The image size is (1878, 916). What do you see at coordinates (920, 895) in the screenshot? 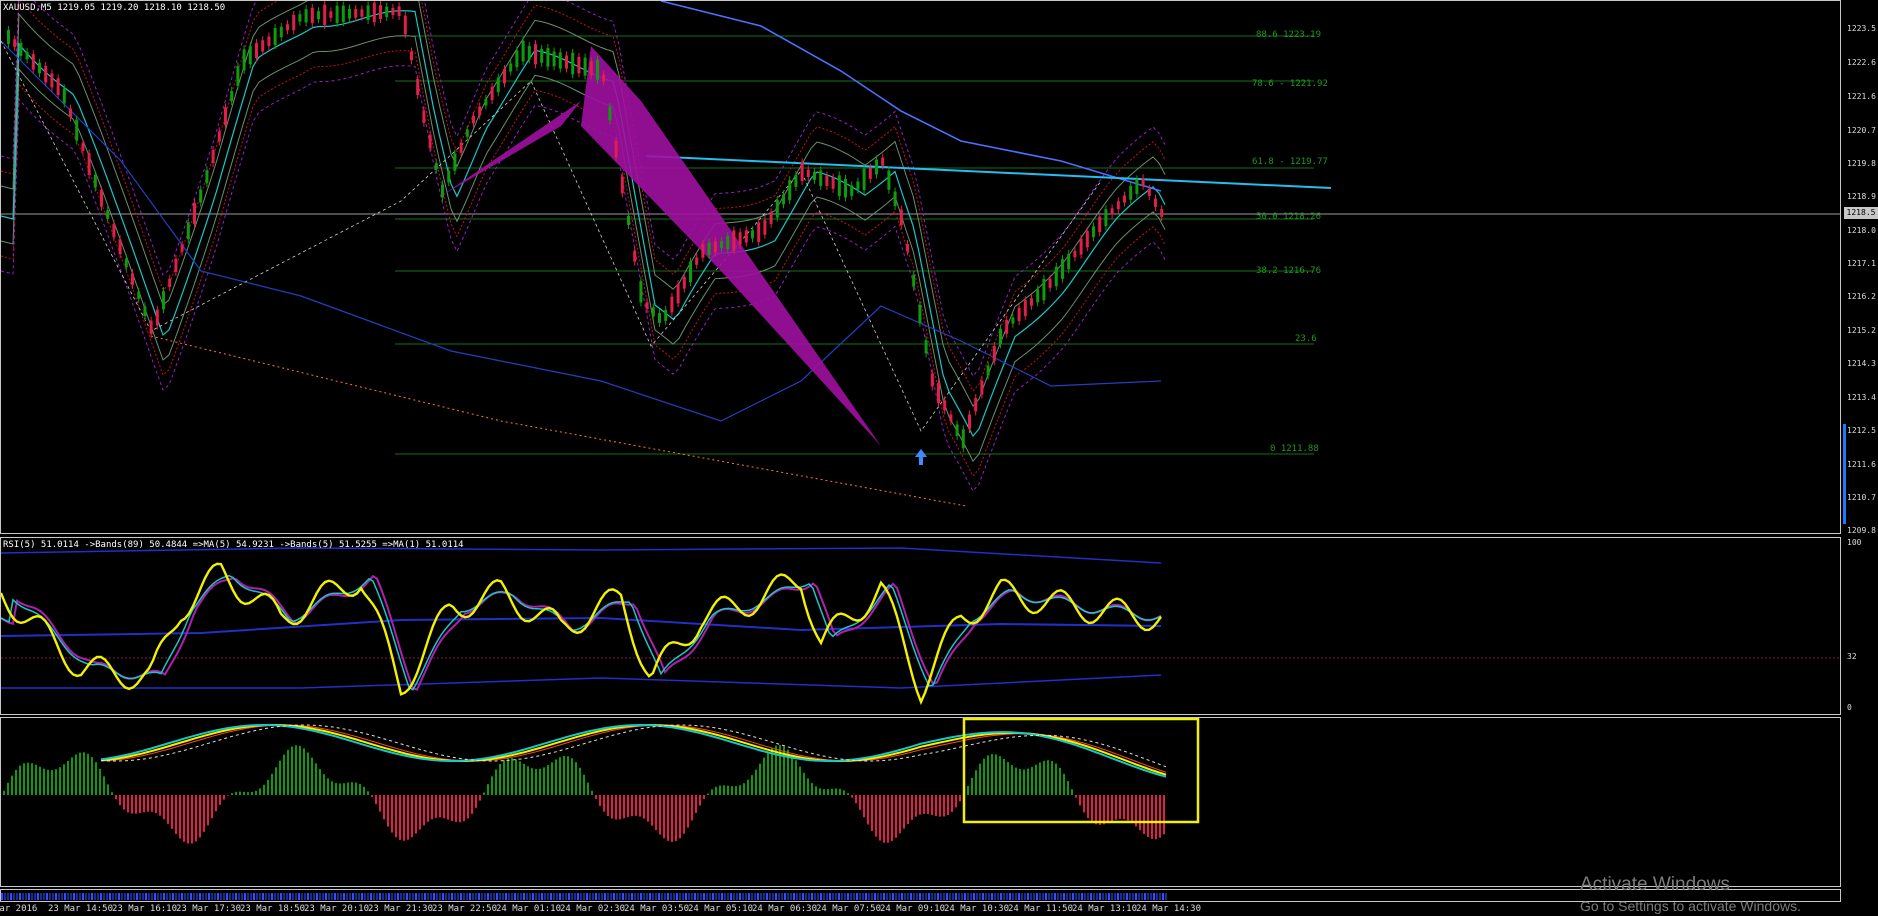
I see `mini-indicator-pane` at bounding box center [920, 895].